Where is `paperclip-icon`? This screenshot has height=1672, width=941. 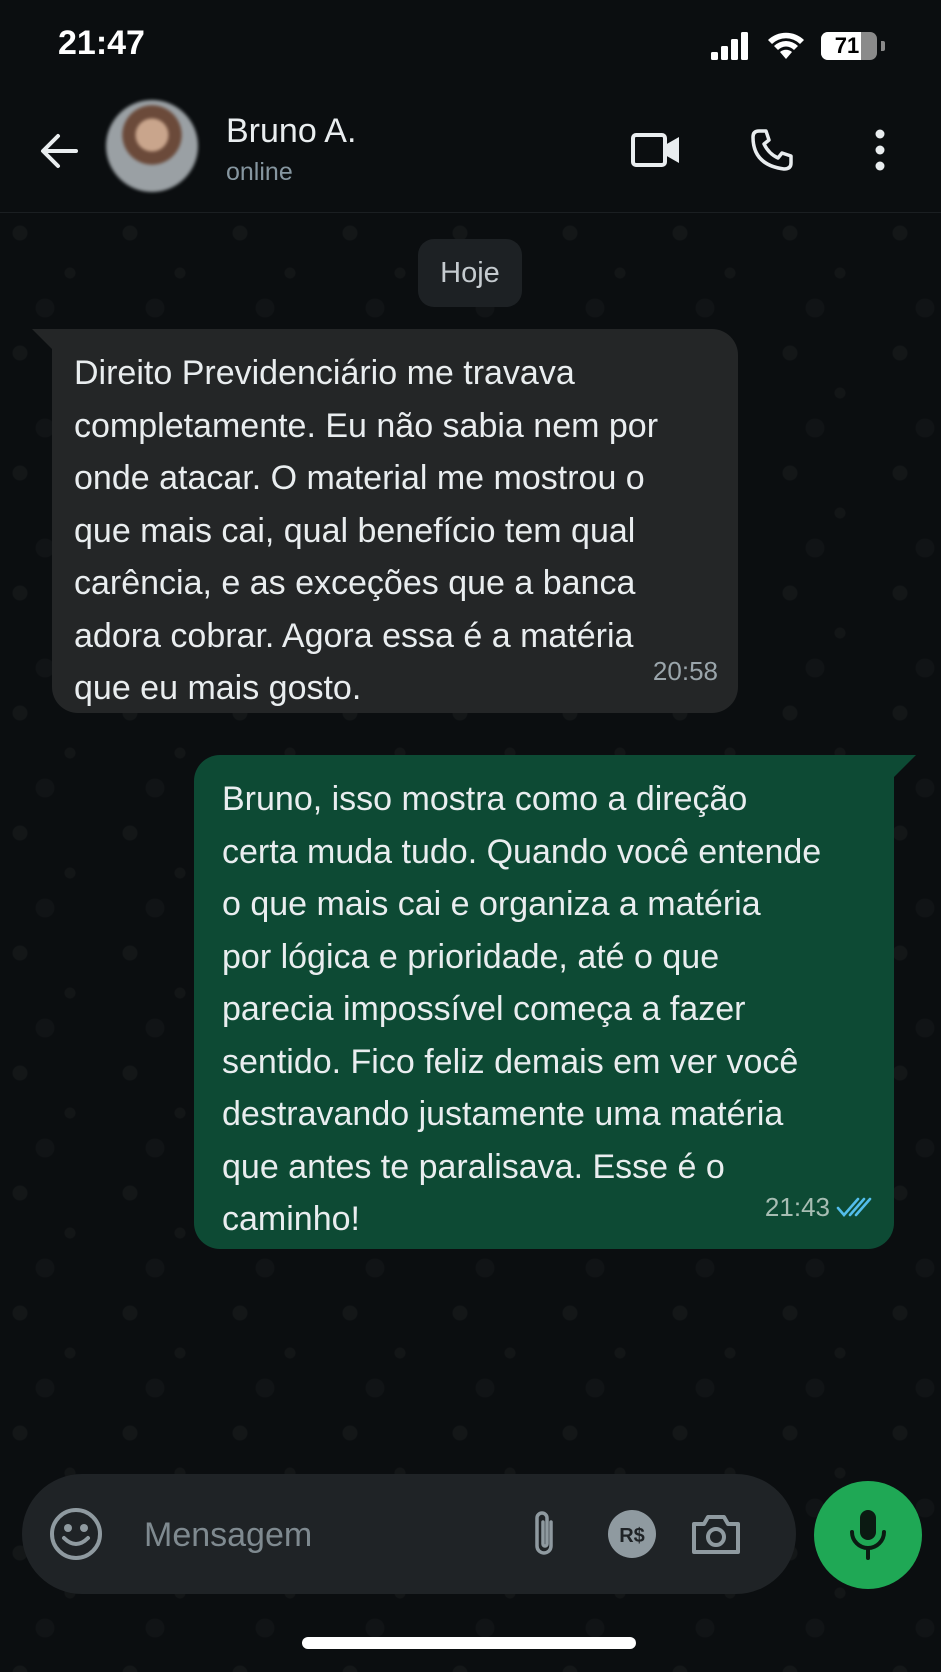 paperclip-icon is located at coordinates (544, 1533).